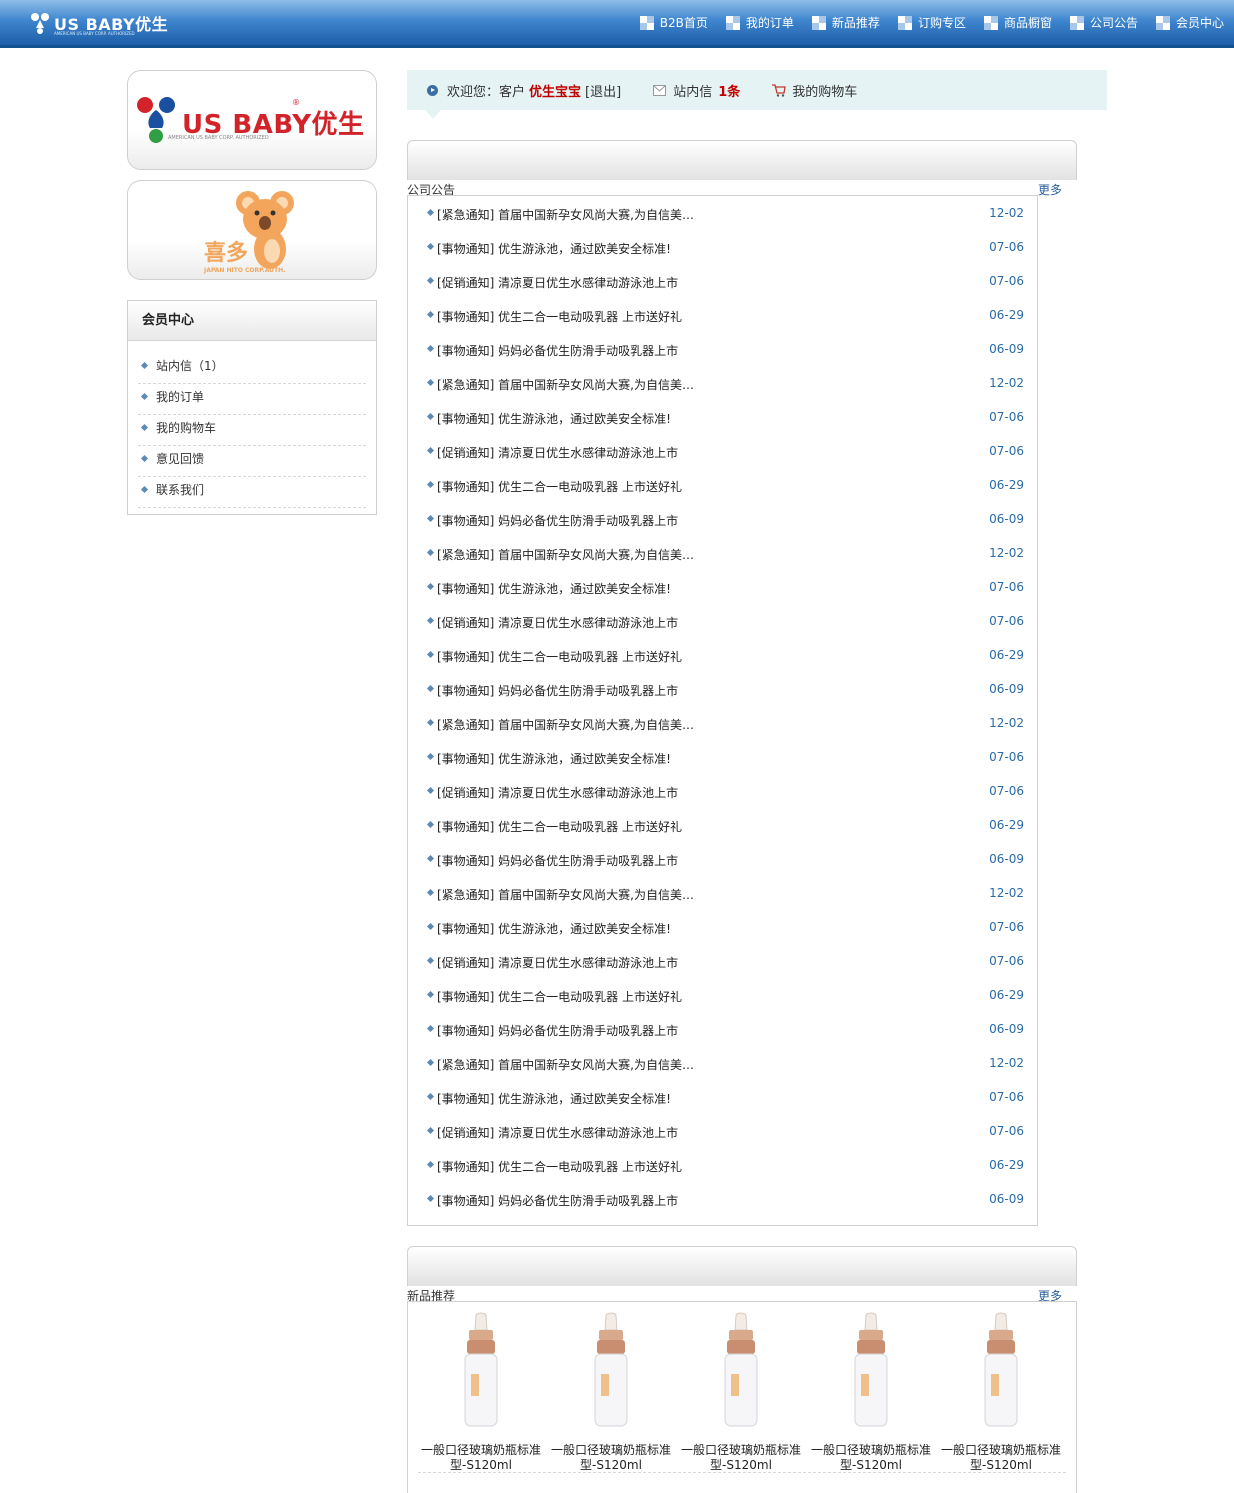 This screenshot has width=1234, height=1493. Describe the element at coordinates (941, 23) in the screenshot. I see `nav-item-label: 订购专区` at that location.